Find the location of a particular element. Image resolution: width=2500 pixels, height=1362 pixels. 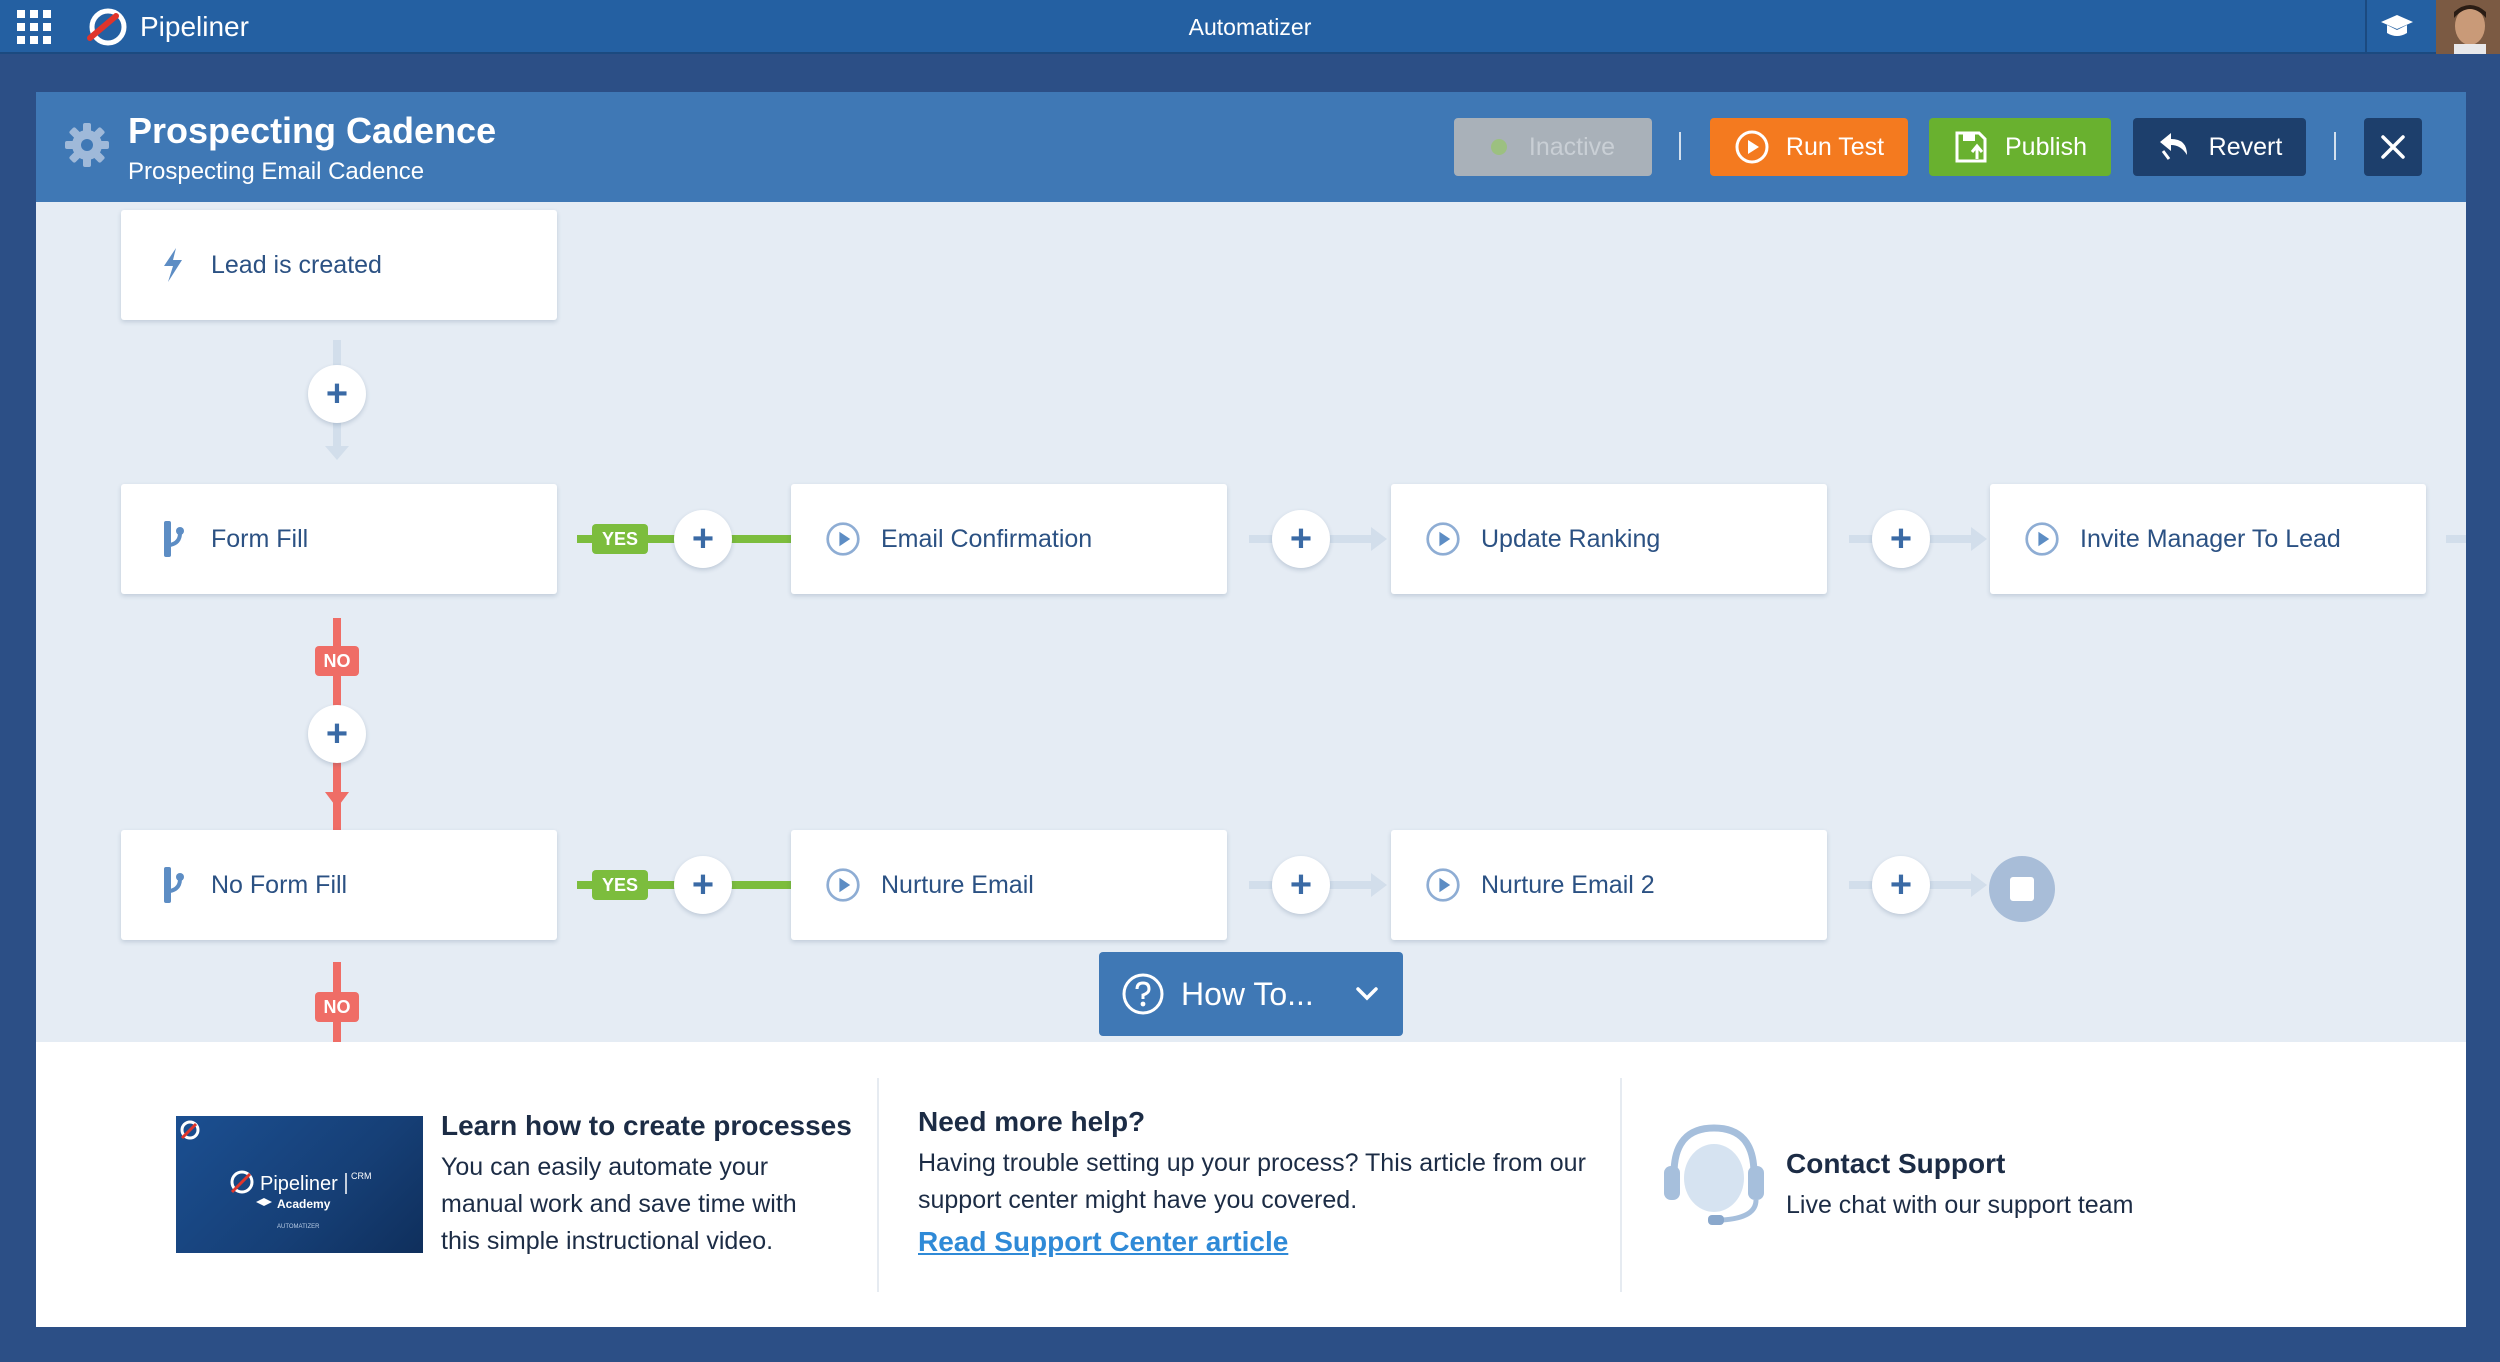

inactive-label: Inactive is located at coordinates (1572, 146).